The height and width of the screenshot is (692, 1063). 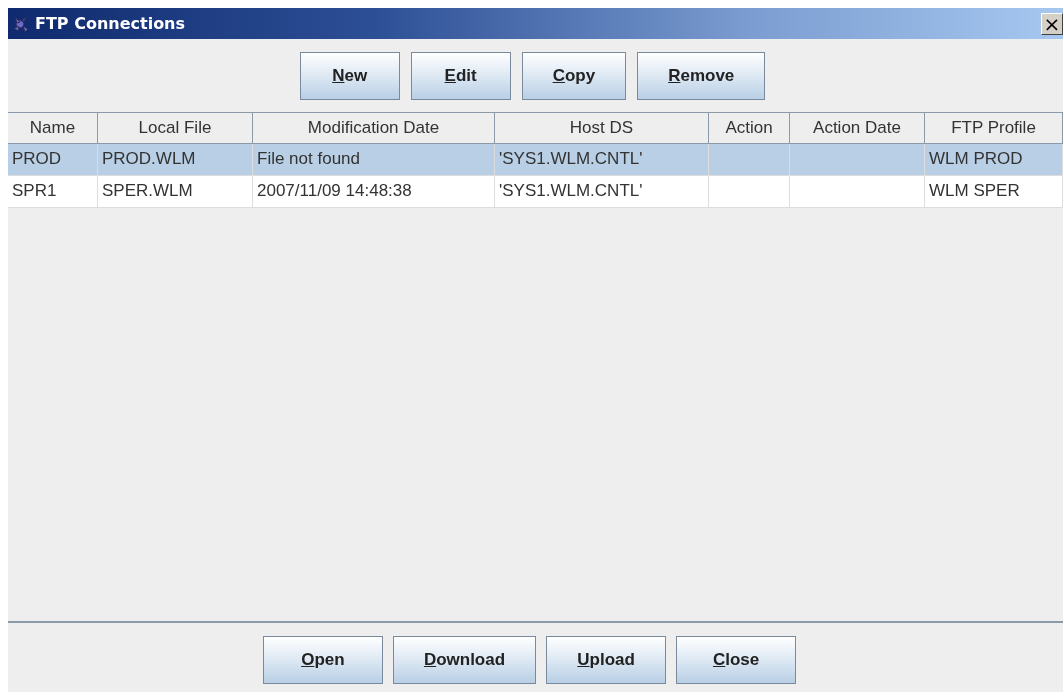 I want to click on column-header: Host DS, so click(x=602, y=128).